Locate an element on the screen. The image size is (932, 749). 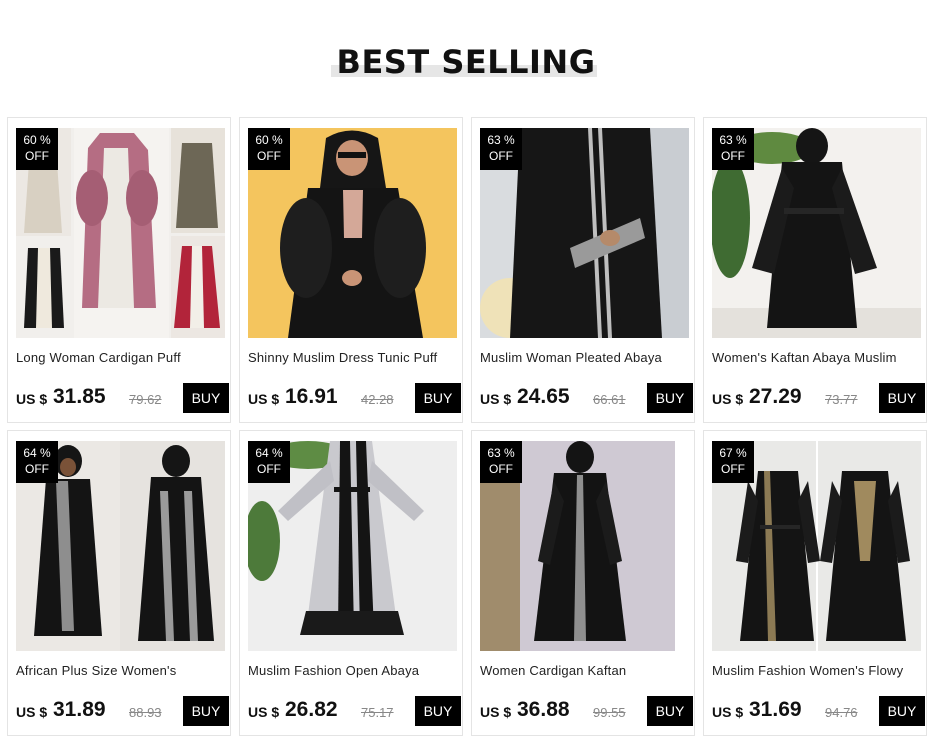
price-row: US $ 36.88 99.55 BUY is located at coordinates (586, 711).